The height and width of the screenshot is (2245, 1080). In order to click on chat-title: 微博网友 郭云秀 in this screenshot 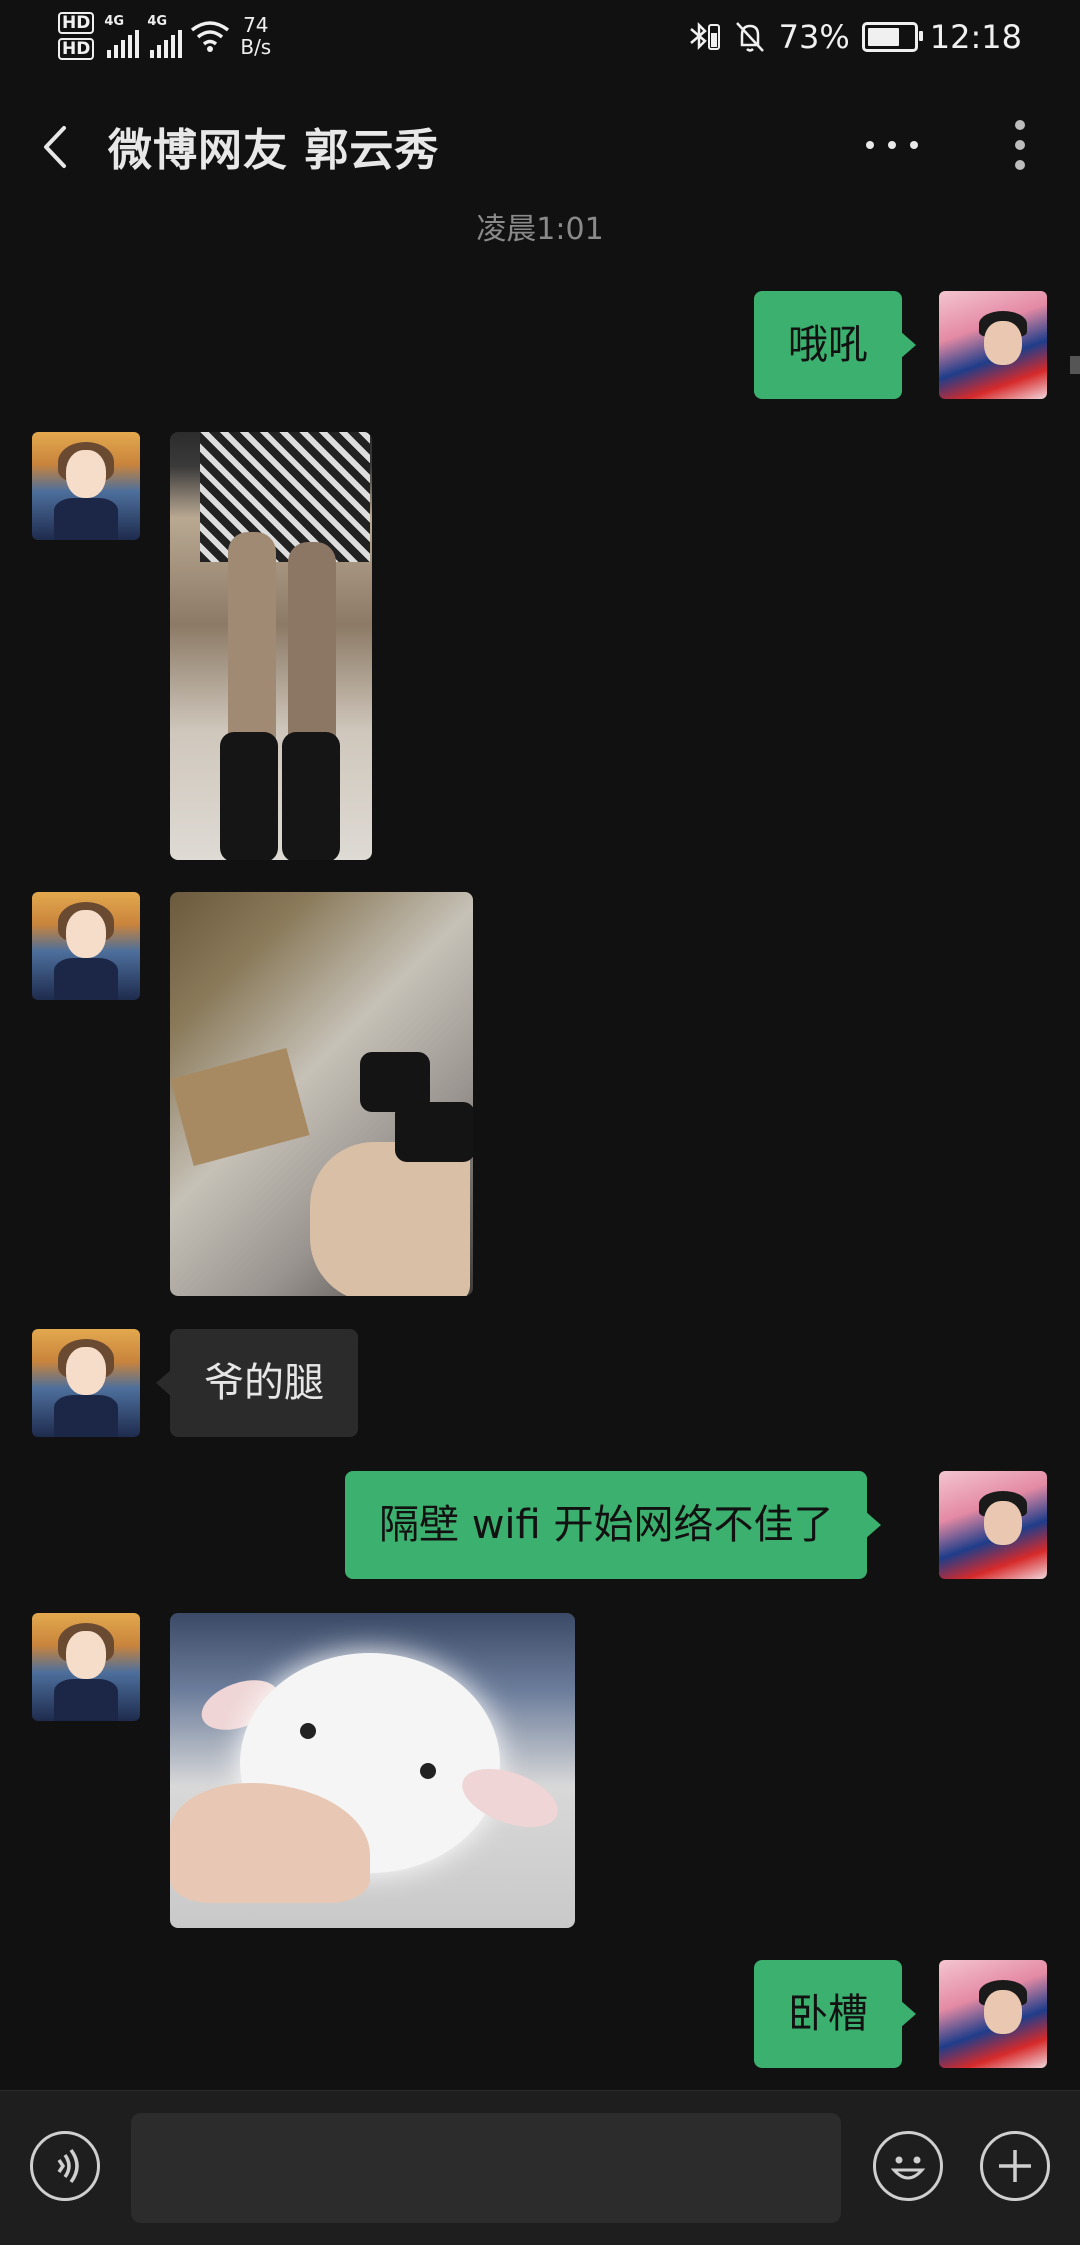, I will do `click(274, 150)`.